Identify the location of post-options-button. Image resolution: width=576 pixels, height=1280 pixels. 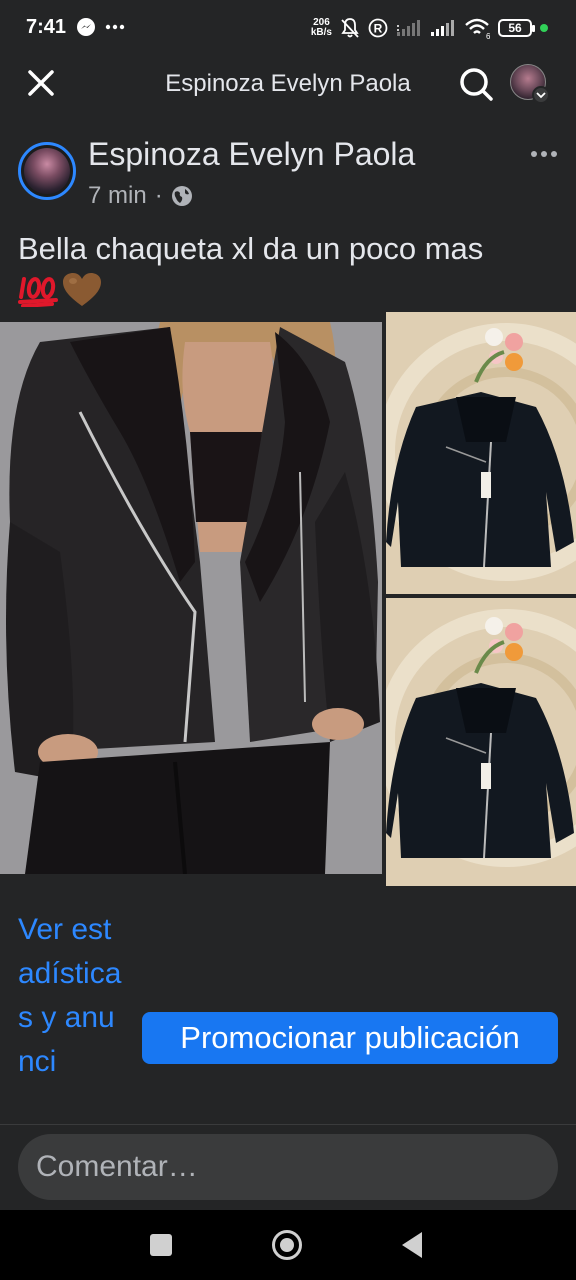
(544, 154).